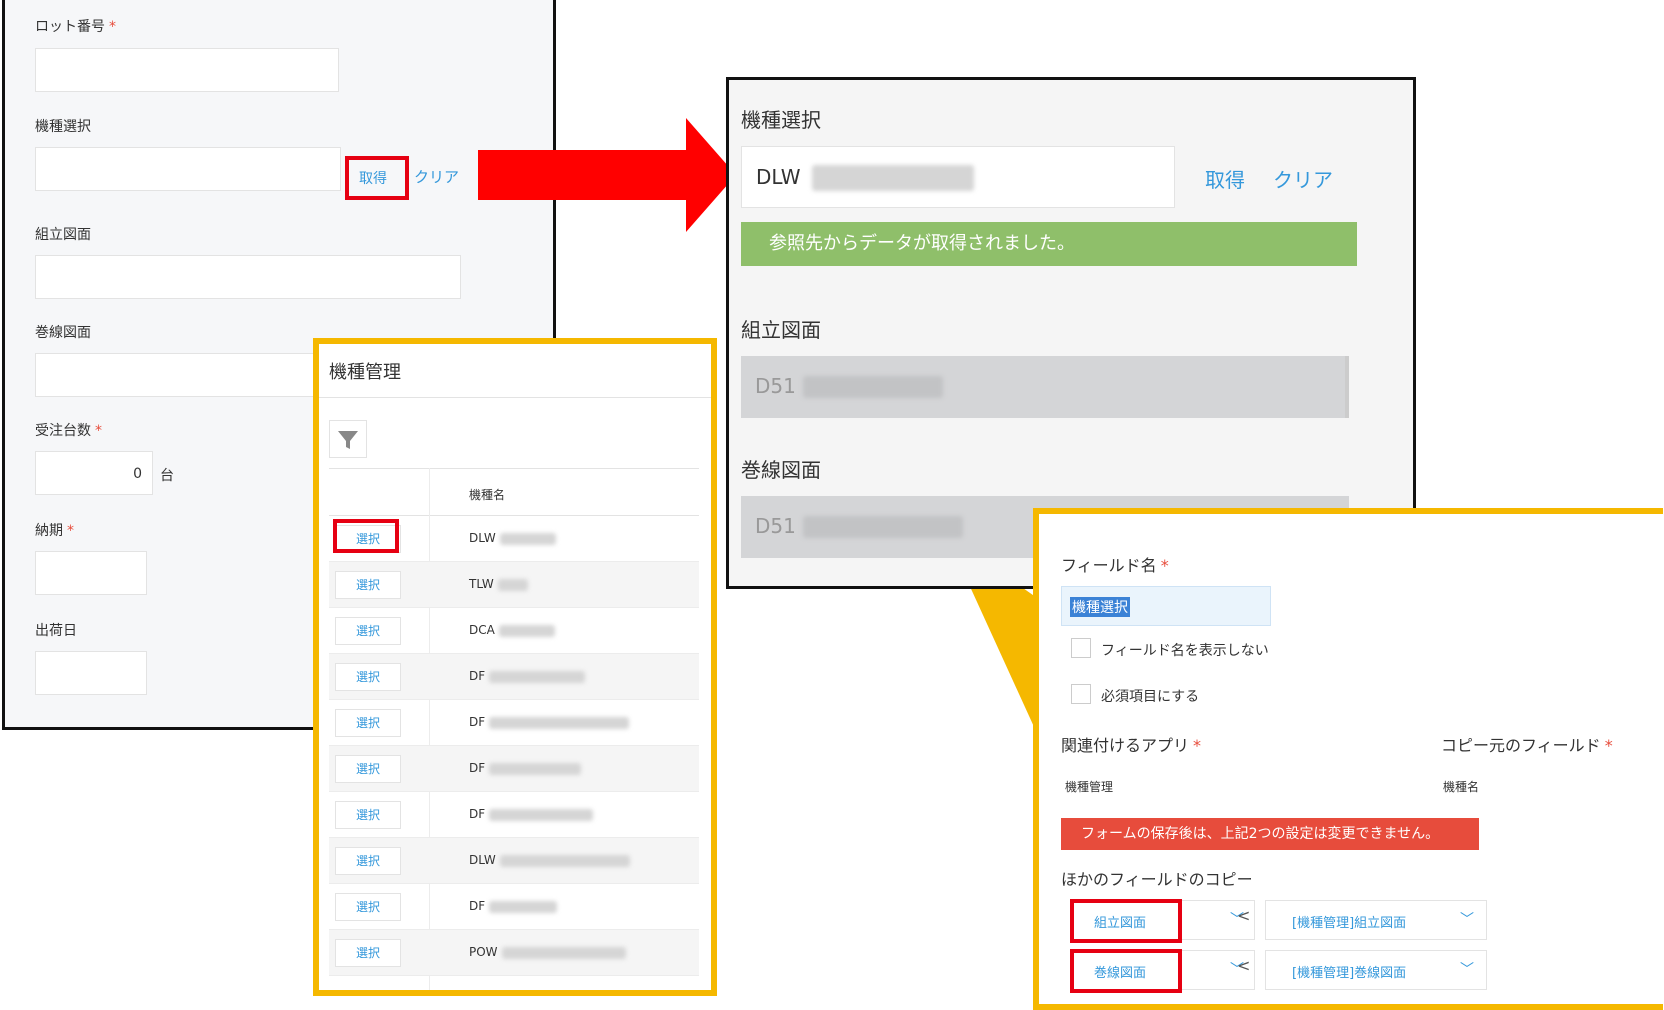 Image resolution: width=1664 pixels, height=1010 pixels. I want to click on copy-source-select: [機種管理]巻線図面 ﹀, so click(1376, 970).